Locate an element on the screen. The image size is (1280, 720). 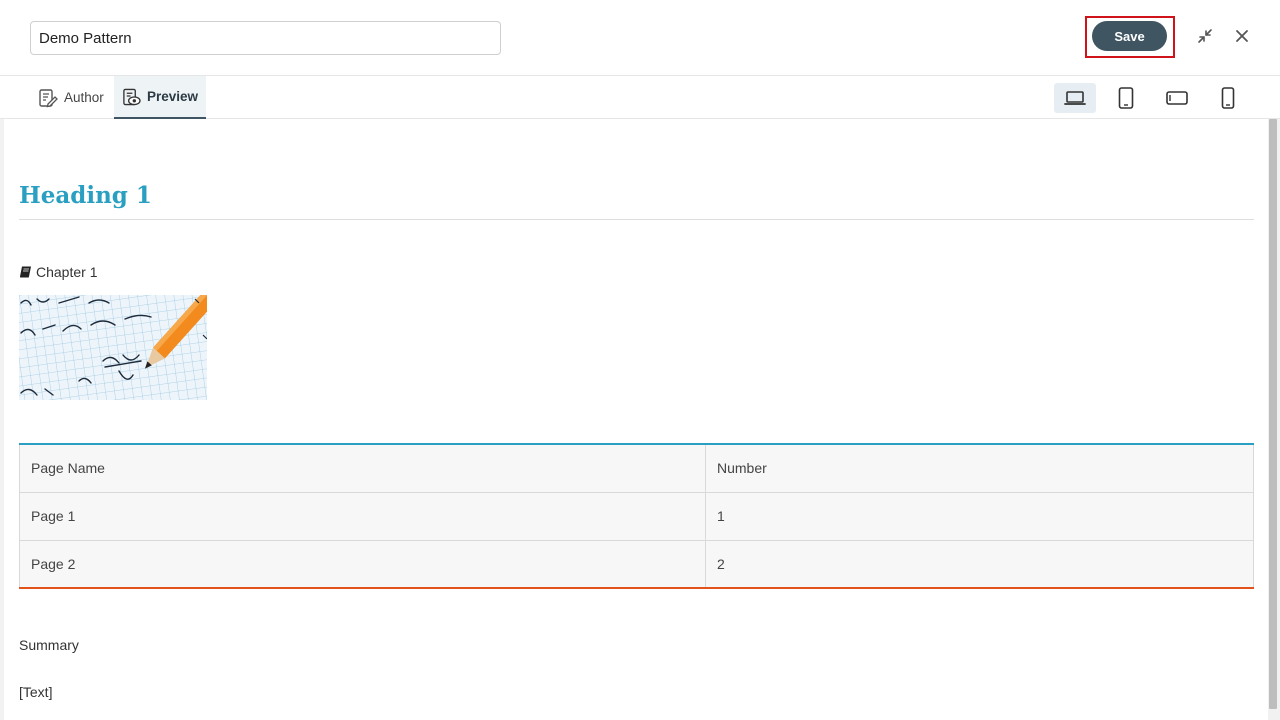
heading-divider is located at coordinates (636, 219).